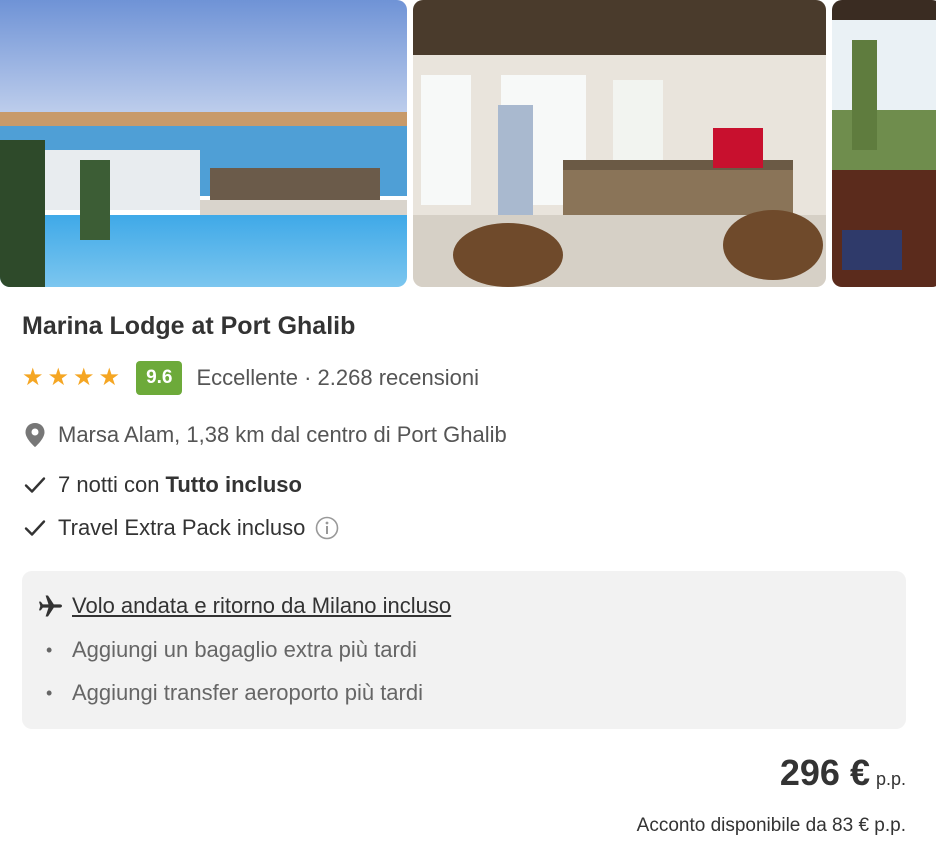  What do you see at coordinates (233, 484) in the screenshot?
I see `board-type: Tutto incluso` at bounding box center [233, 484].